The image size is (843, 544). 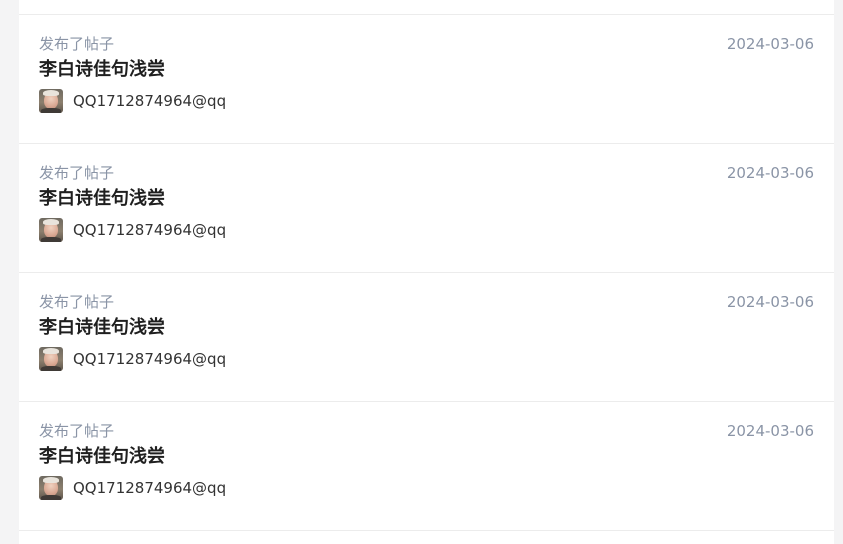 What do you see at coordinates (426, 530) in the screenshot?
I see `divider` at bounding box center [426, 530].